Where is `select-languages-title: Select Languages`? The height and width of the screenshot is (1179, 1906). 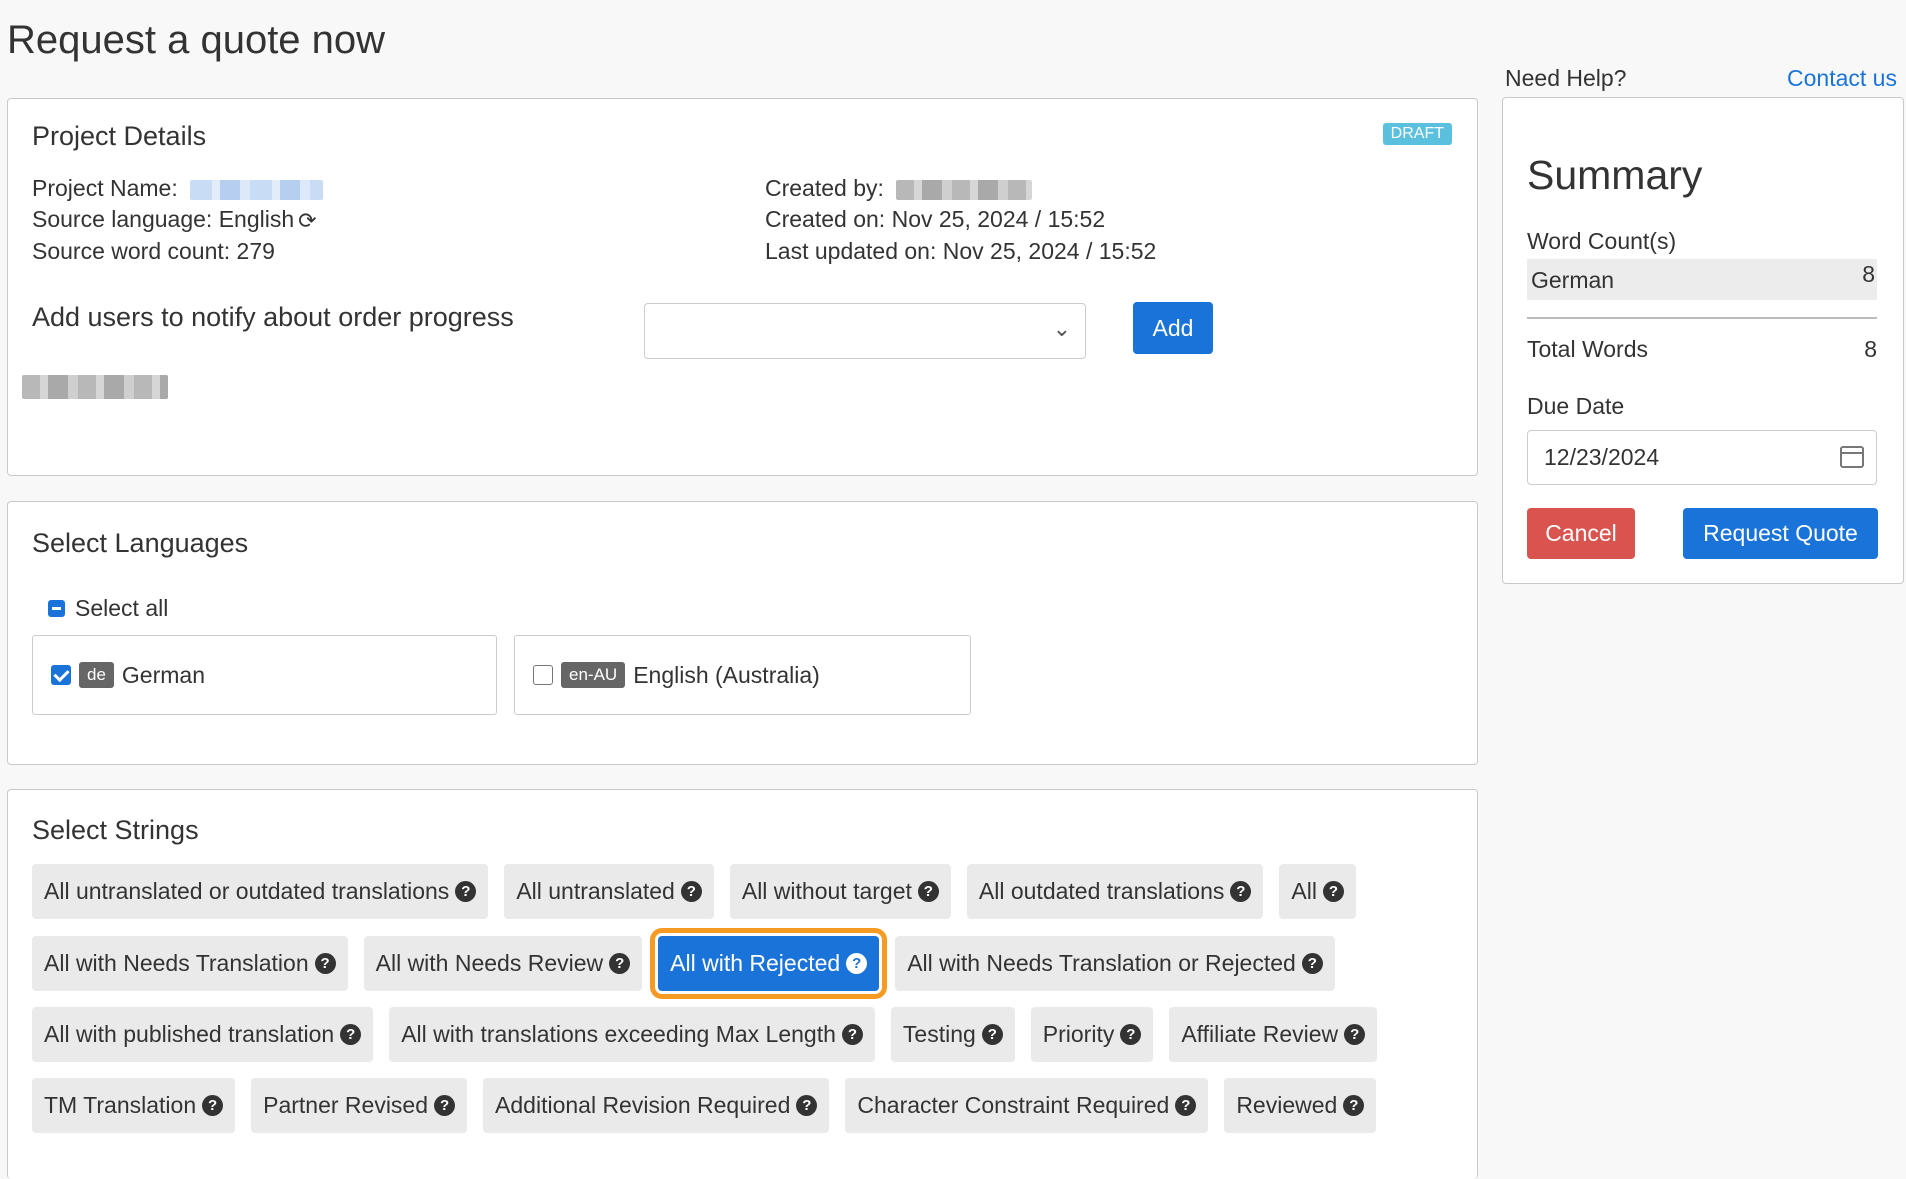 select-languages-title: Select Languages is located at coordinates (140, 543).